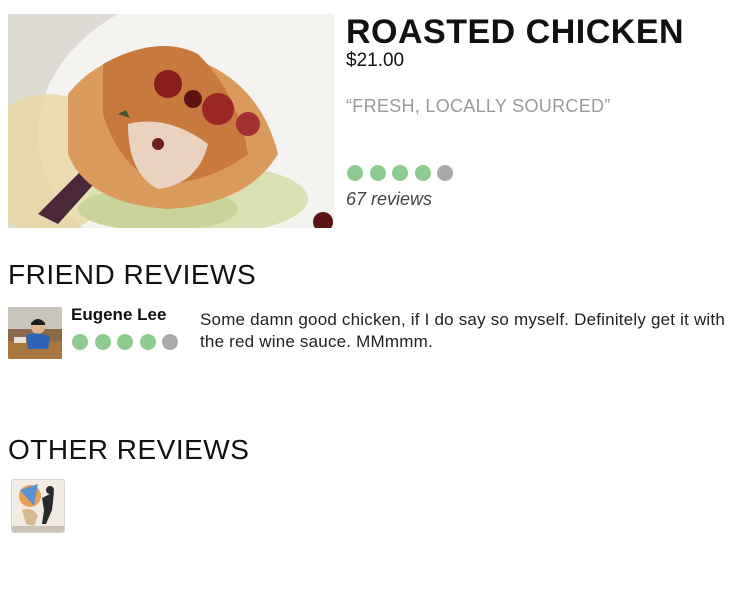 This screenshot has width=756, height=597. Describe the element at coordinates (389, 199) in the screenshot. I see `review-count-link: 67 reviews` at that location.